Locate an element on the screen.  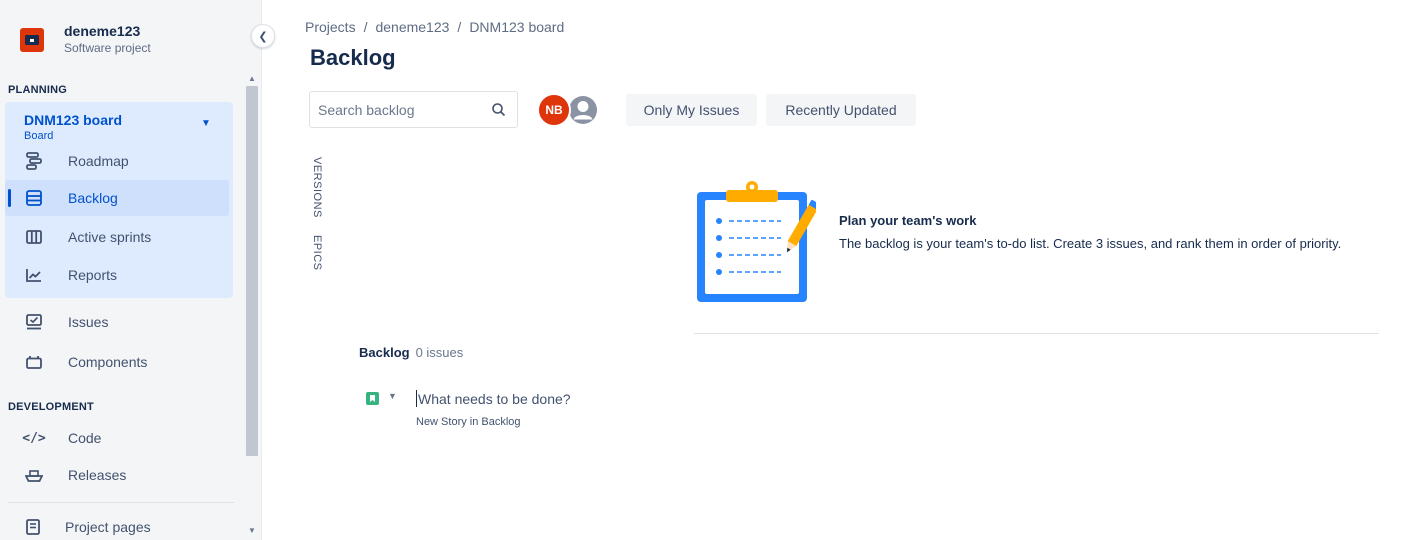
create-issue-hint: New Story in Backlog is located at coordinates (468, 422).